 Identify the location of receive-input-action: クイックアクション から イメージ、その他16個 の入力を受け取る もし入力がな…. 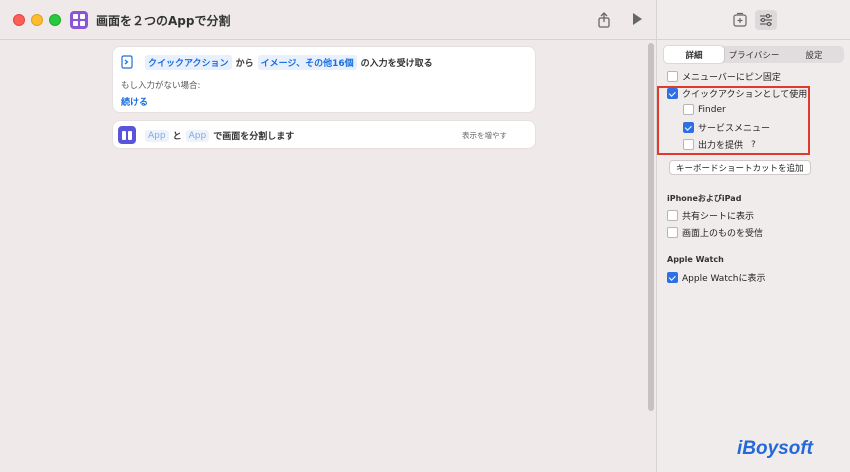
(324, 79).